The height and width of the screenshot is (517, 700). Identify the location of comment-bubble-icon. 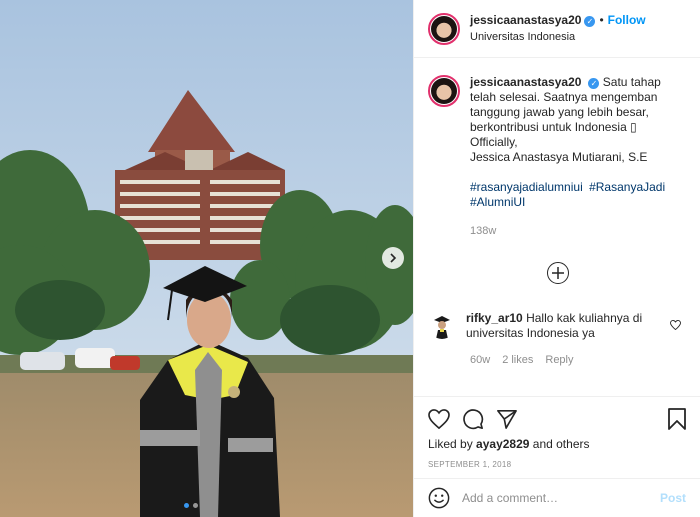
(473, 419).